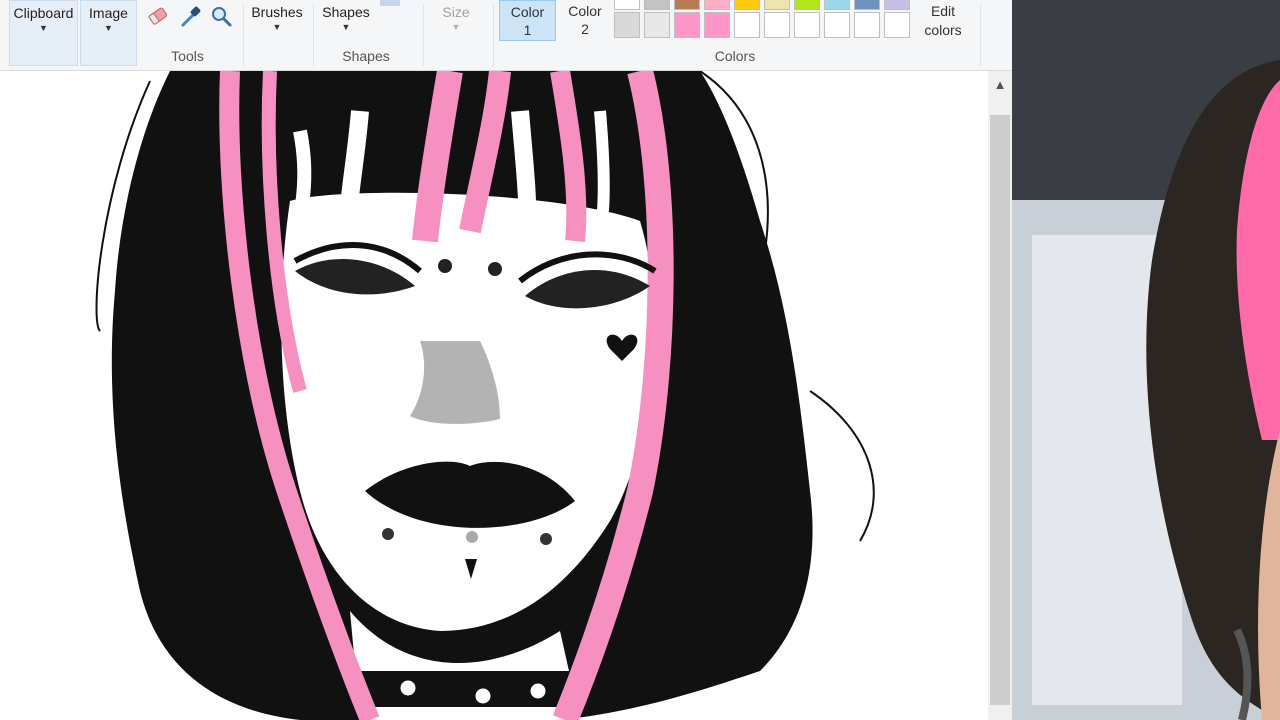 The width and height of the screenshot is (1280, 720). I want to click on image-button: Image ▼, so click(108, 33).